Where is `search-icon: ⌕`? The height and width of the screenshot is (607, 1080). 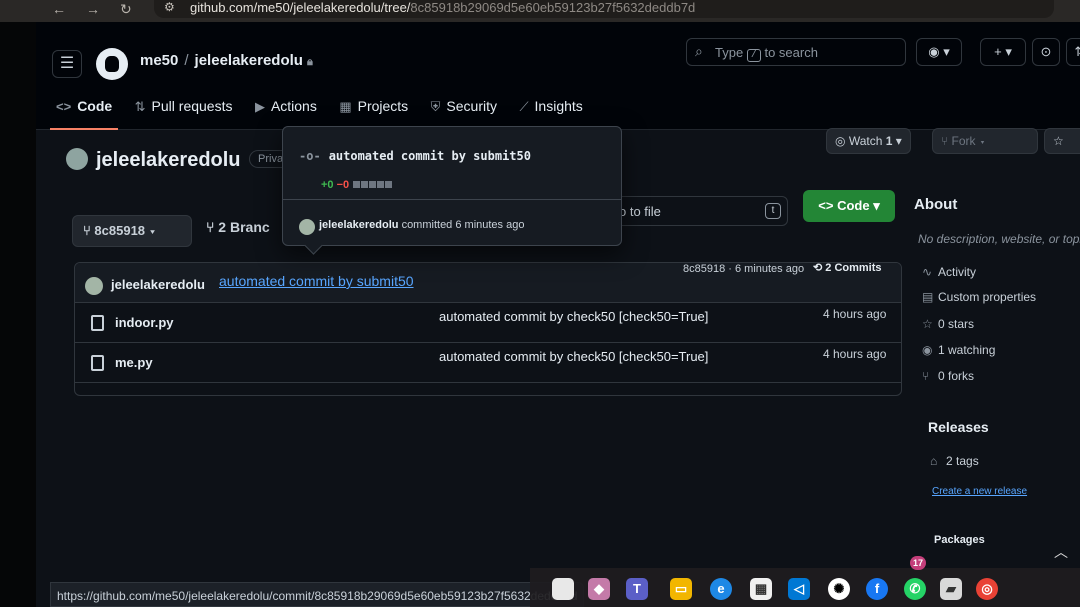 search-icon: ⌕ is located at coordinates (699, 51).